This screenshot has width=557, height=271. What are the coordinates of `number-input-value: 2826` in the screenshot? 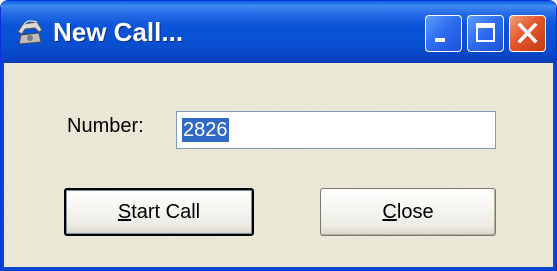 It's located at (205, 130).